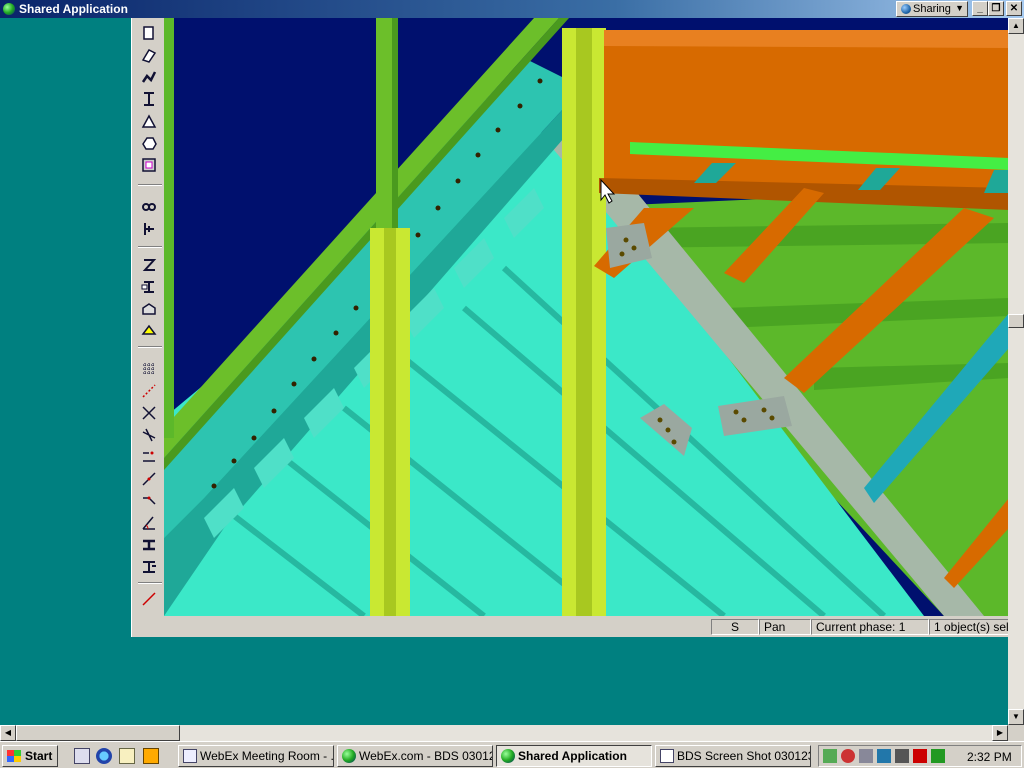 Image resolution: width=1024 pixels, height=768 pixels. Describe the element at coordinates (149, 33) in the screenshot. I see `plate-icon` at that location.